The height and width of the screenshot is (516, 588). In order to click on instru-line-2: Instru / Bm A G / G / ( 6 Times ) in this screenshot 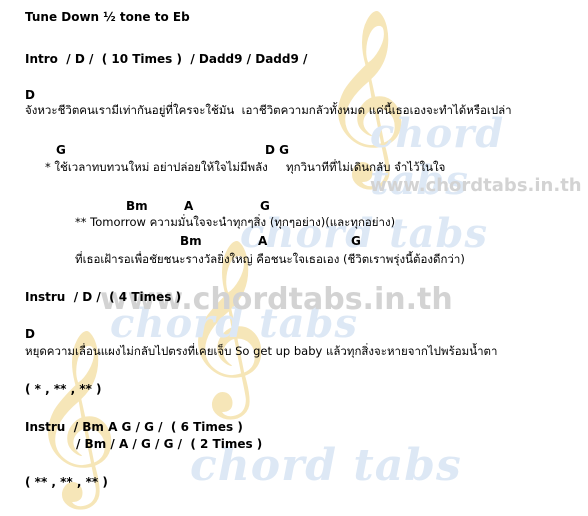, I will do `click(134, 427)`.